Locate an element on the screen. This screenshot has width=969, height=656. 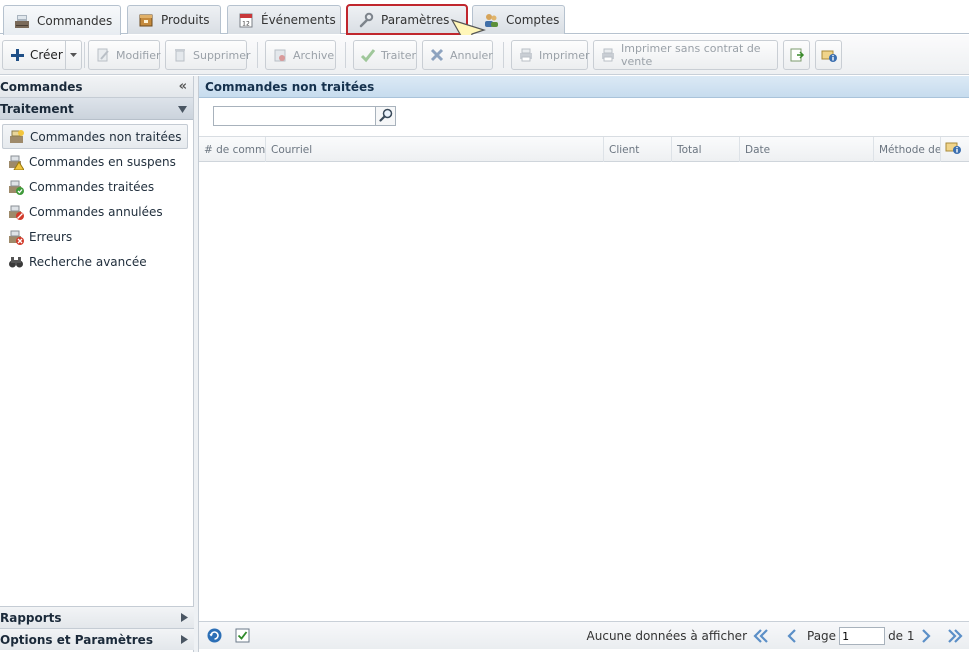
next-page-icon is located at coordinates (926, 636).